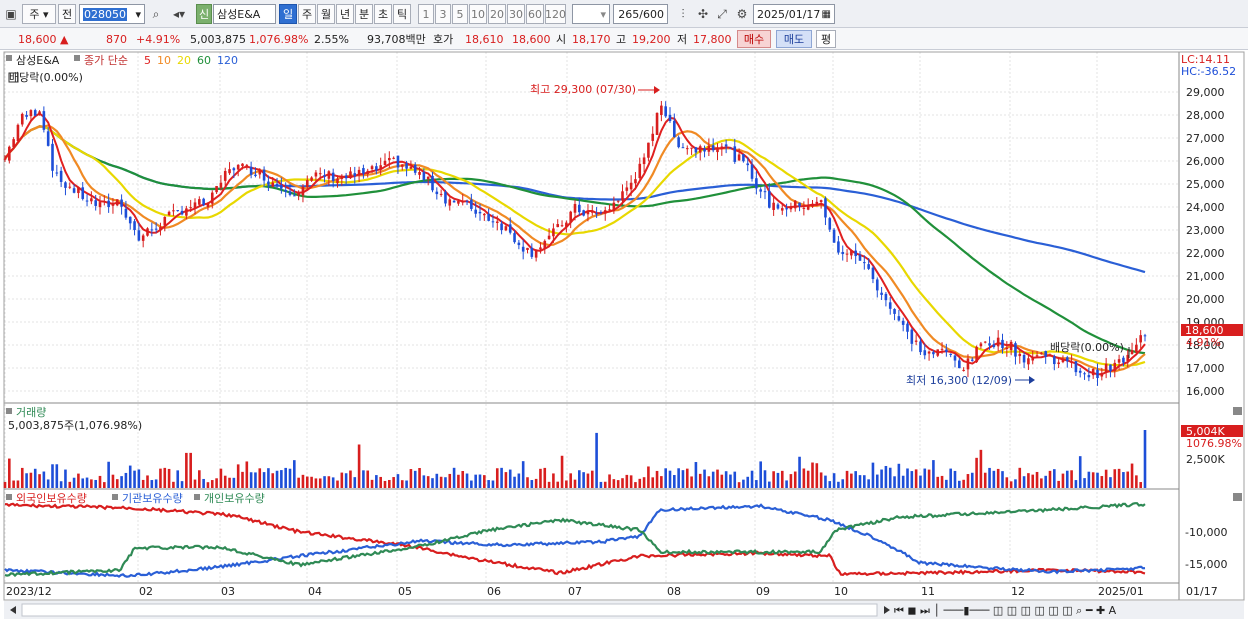 The height and width of the screenshot is (621, 1248). Describe the element at coordinates (39, 14) in the screenshot. I see `period-selector: 주 ▾` at that location.